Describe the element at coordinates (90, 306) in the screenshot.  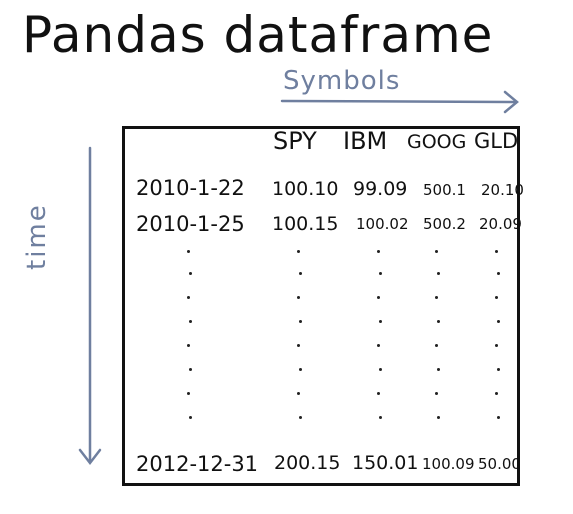
I see `time-arrow-icon` at that location.